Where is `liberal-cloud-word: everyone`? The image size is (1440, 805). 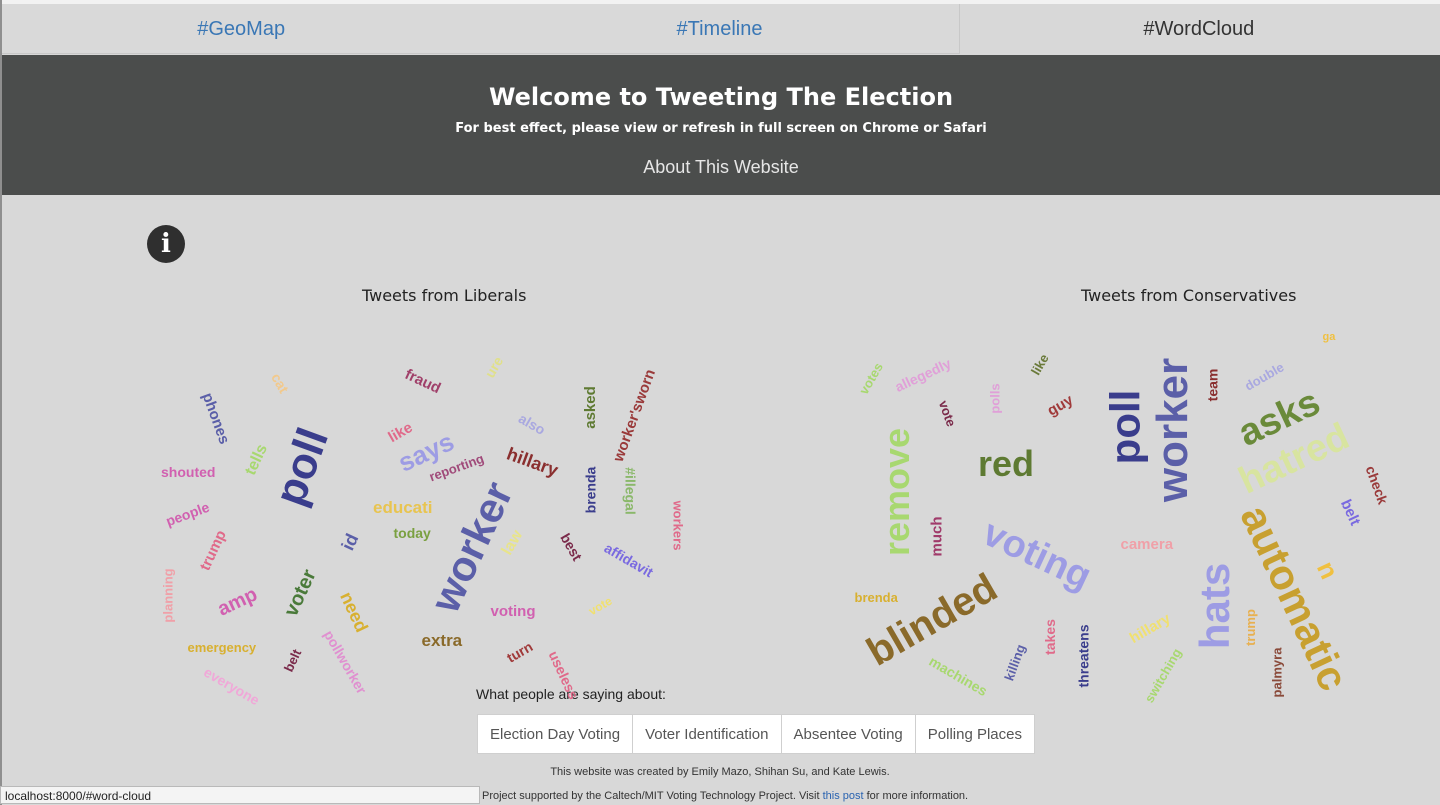
liberal-cloud-word: everyone is located at coordinates (231, 686).